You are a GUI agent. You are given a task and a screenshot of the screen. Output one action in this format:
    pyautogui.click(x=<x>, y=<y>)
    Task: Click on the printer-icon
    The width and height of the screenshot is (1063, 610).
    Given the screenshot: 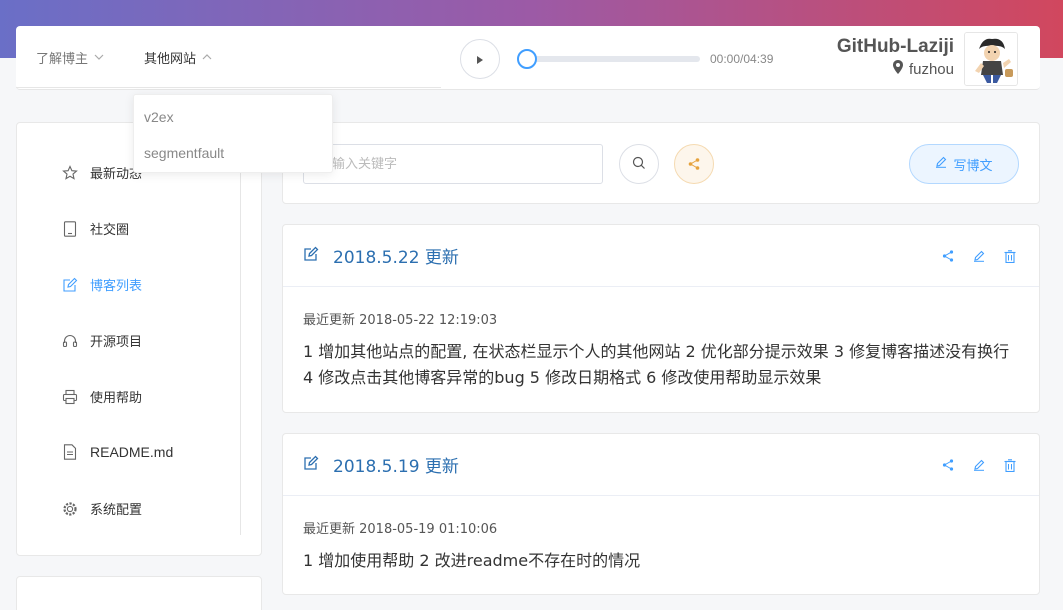 What is the action you would take?
    pyautogui.click(x=70, y=397)
    